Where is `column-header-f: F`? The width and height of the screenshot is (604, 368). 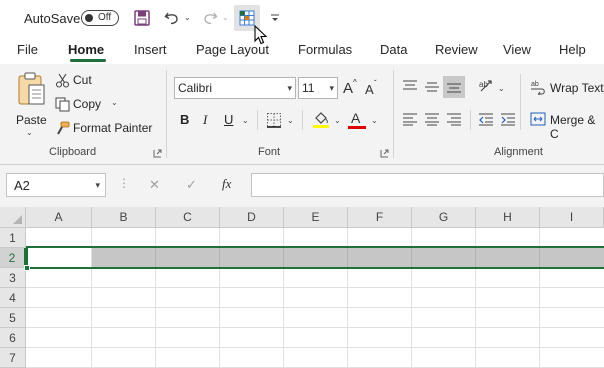 column-header-f: F is located at coordinates (380, 217).